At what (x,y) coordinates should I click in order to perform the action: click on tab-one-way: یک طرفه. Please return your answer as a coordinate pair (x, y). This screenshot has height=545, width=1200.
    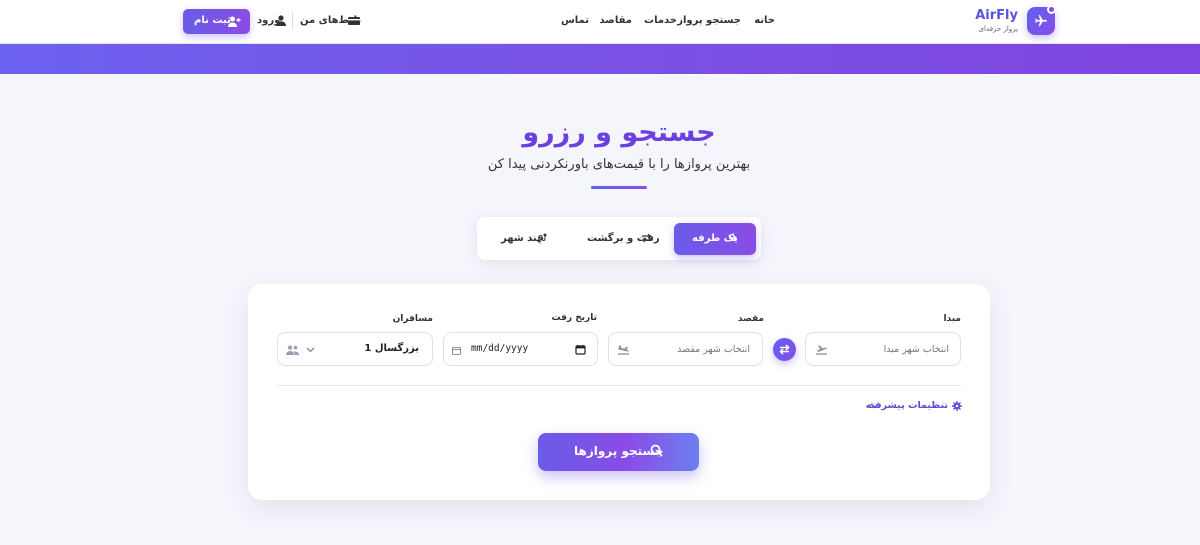
    Looking at the image, I should click on (715, 239).